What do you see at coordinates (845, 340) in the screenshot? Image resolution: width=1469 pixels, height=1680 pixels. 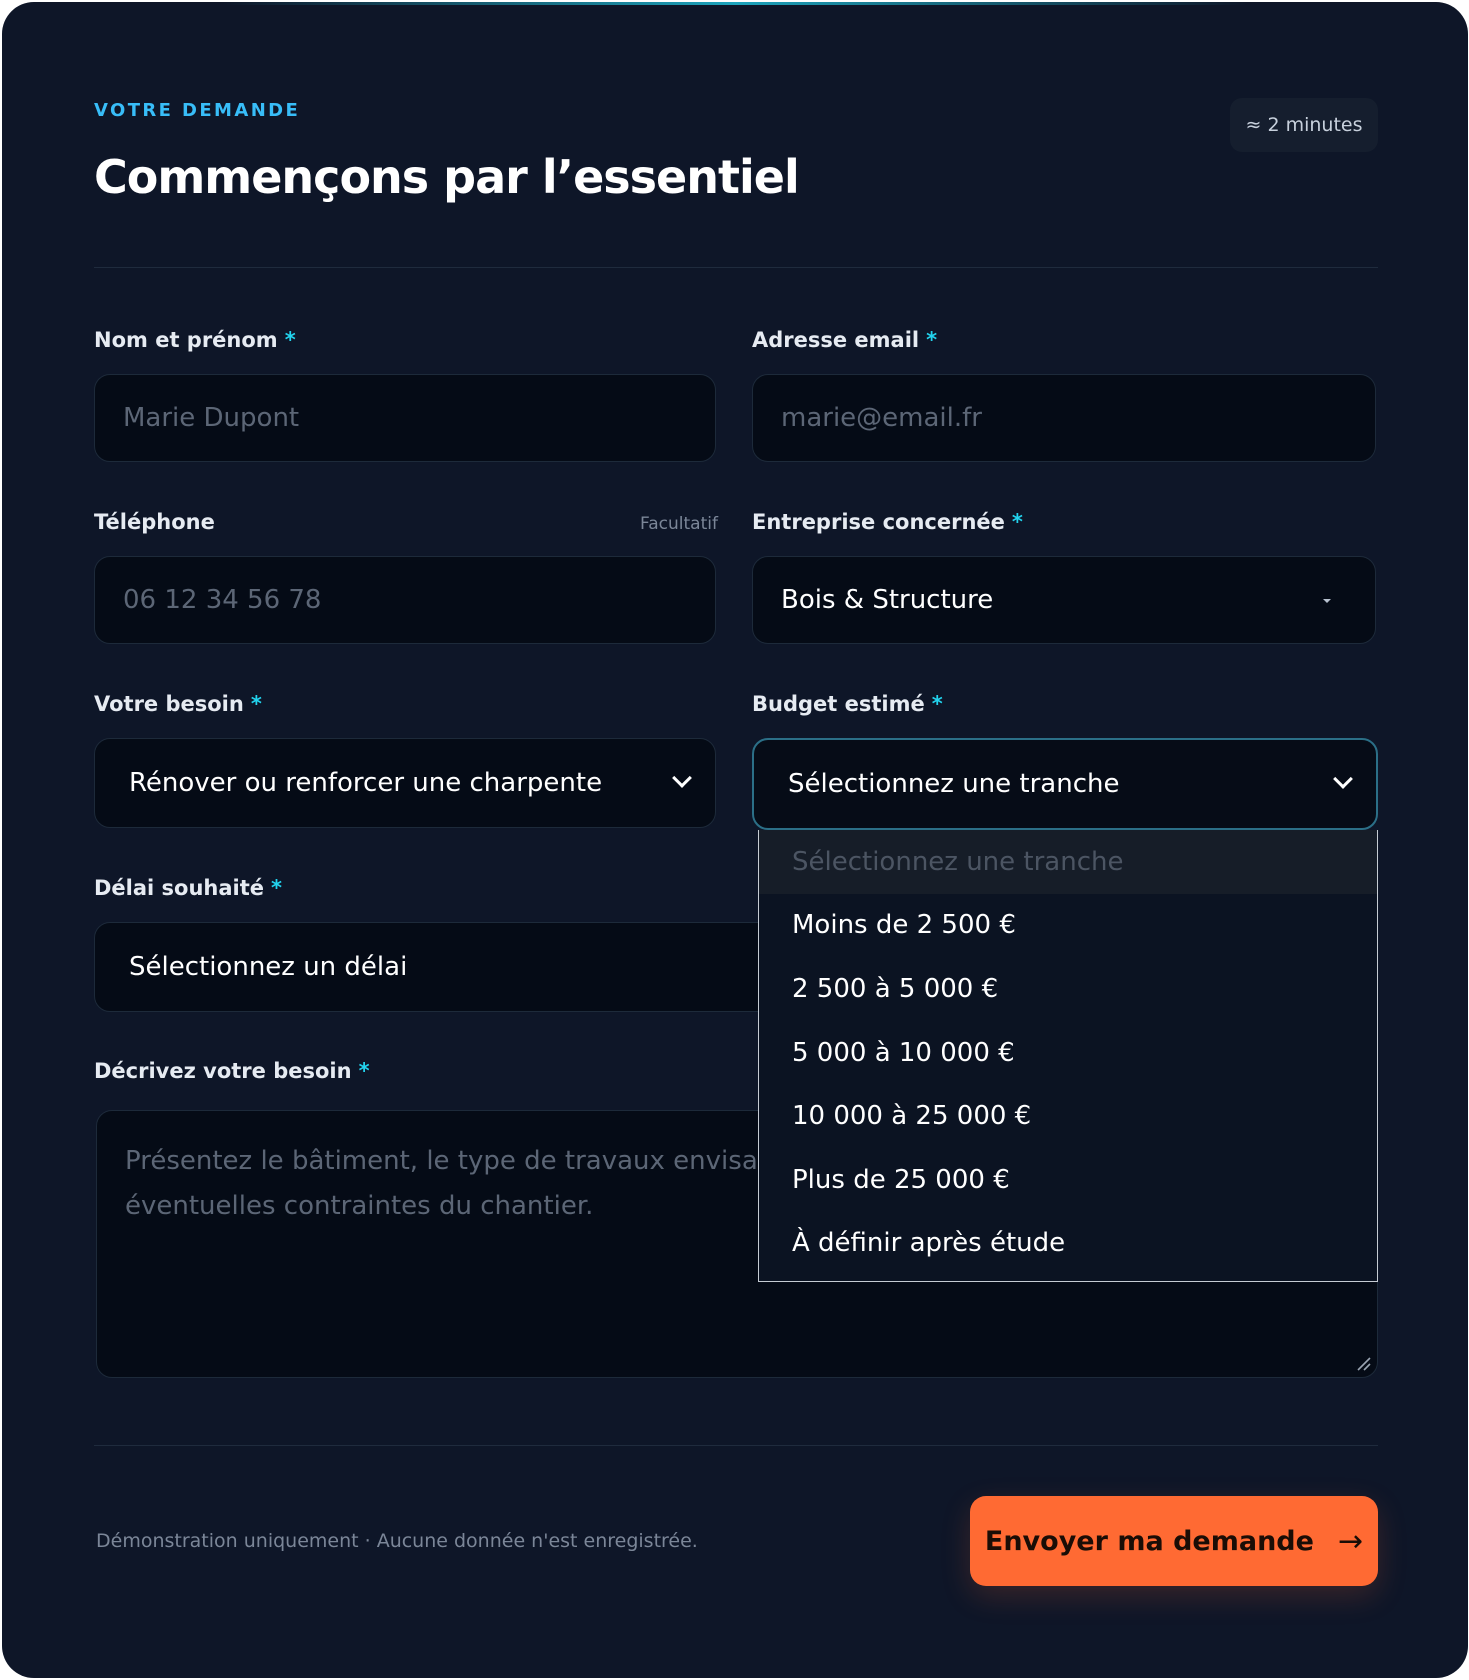 I see `email-label: Adresse email *` at bounding box center [845, 340].